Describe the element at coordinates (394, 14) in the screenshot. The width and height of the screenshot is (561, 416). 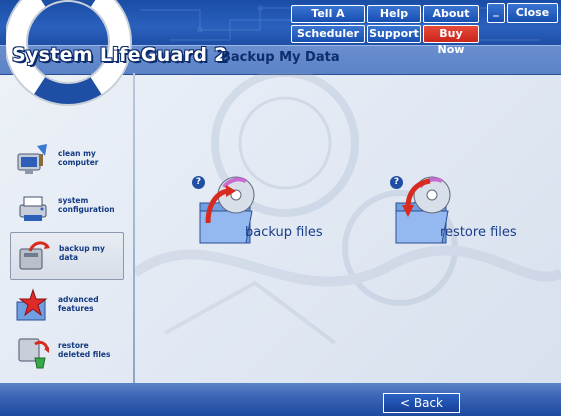
I see `help-button: Help` at that location.